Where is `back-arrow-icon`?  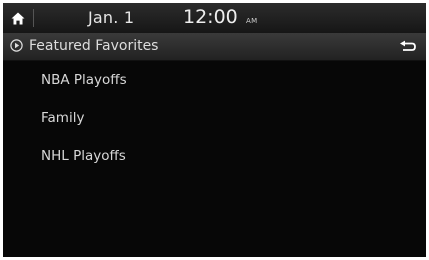 back-arrow-icon is located at coordinates (408, 45).